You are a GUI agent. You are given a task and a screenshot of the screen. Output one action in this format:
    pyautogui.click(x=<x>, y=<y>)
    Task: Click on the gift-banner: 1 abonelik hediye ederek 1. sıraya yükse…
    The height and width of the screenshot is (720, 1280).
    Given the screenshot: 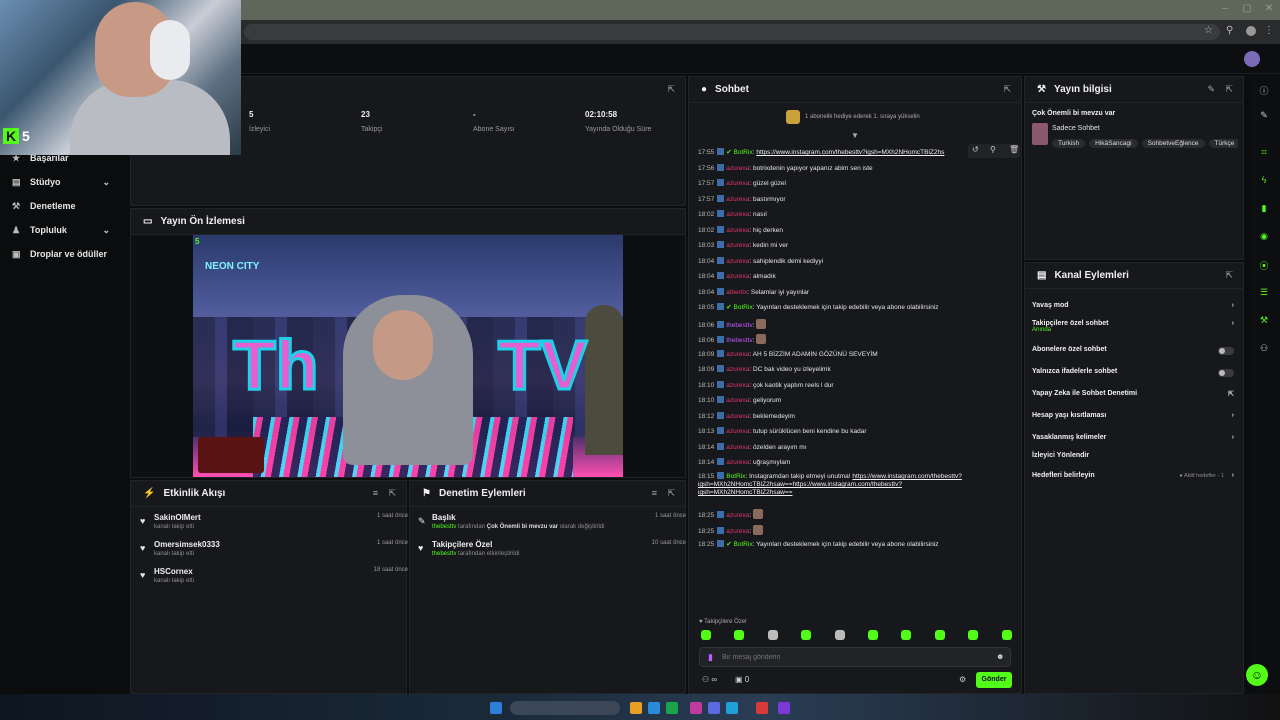 What is the action you would take?
    pyautogui.click(x=862, y=117)
    